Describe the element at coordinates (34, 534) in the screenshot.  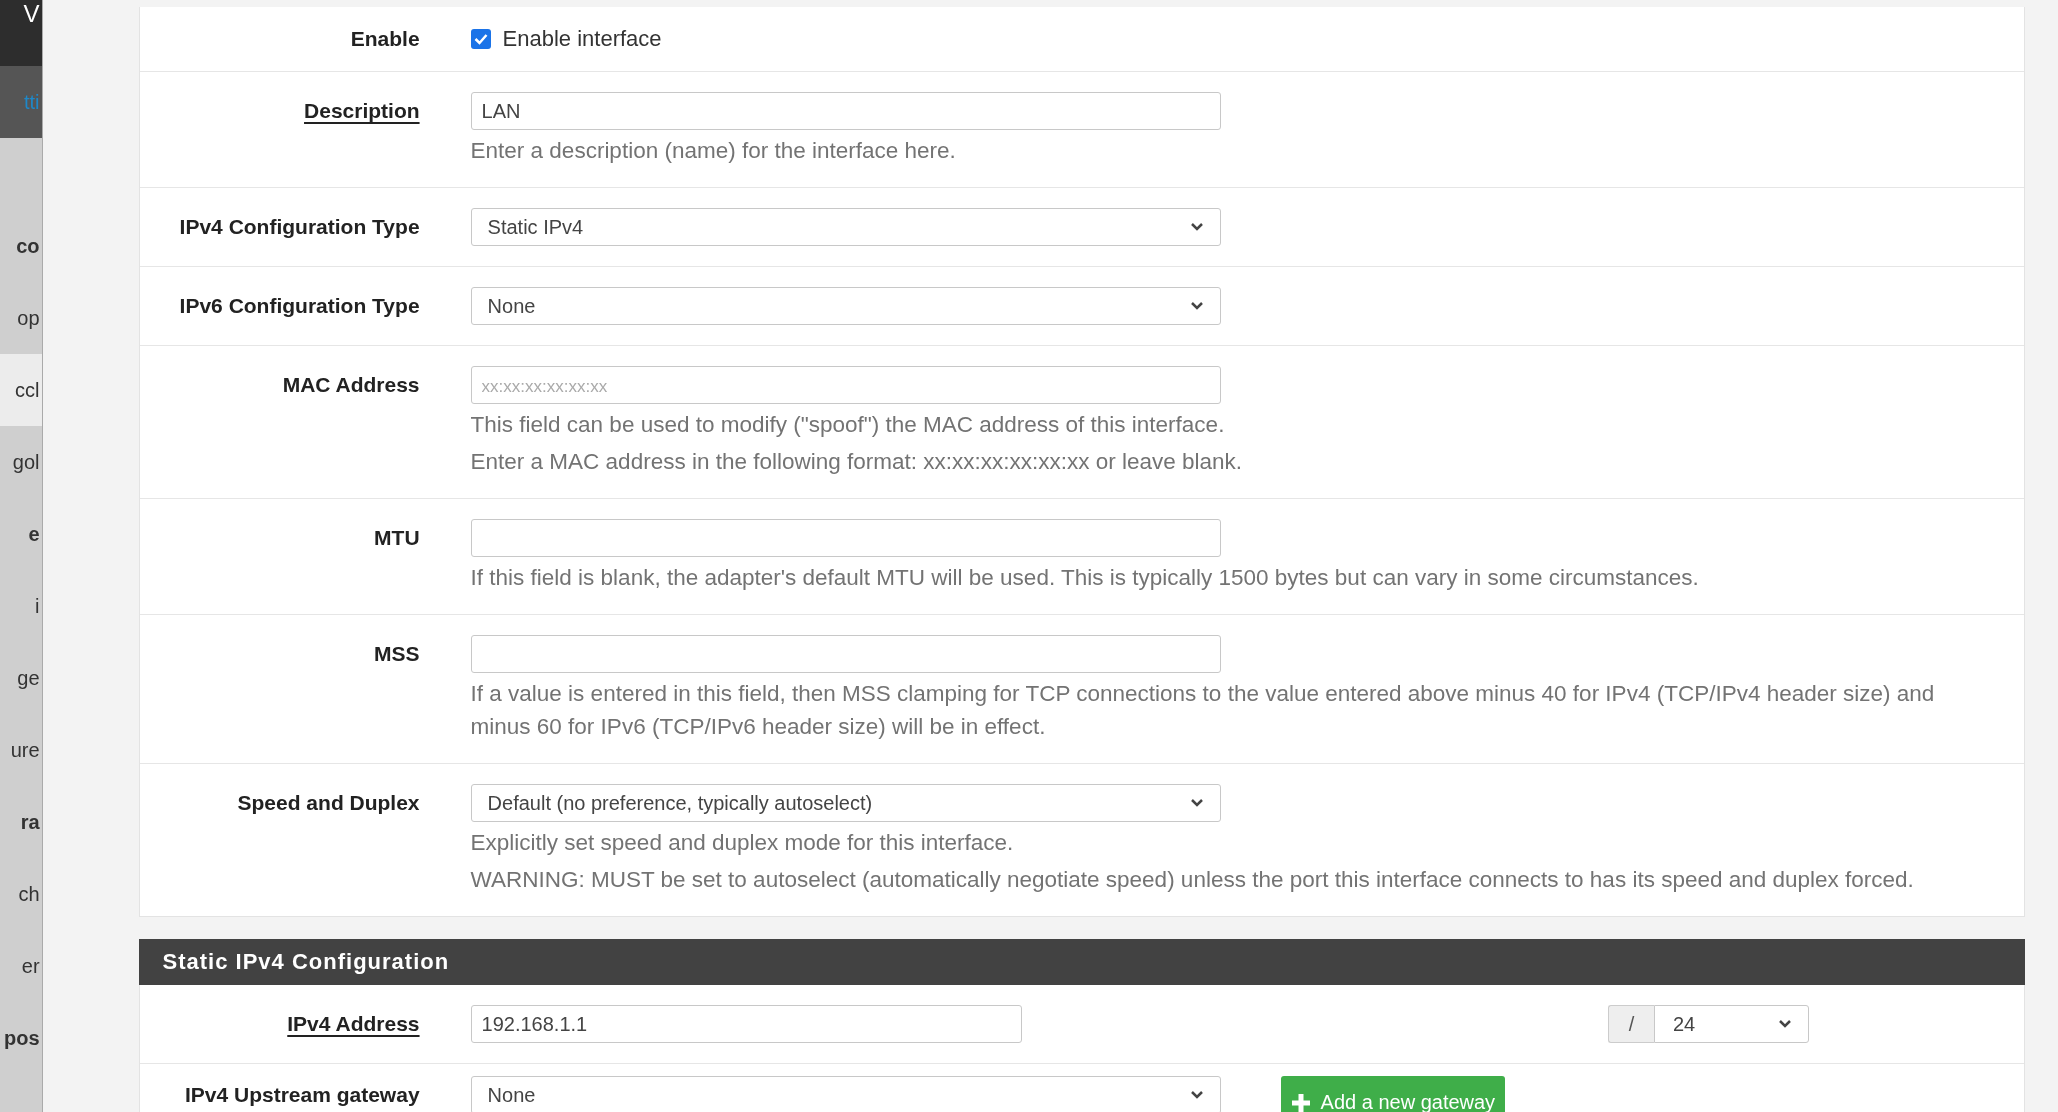
I see `menu-item-text: e` at that location.